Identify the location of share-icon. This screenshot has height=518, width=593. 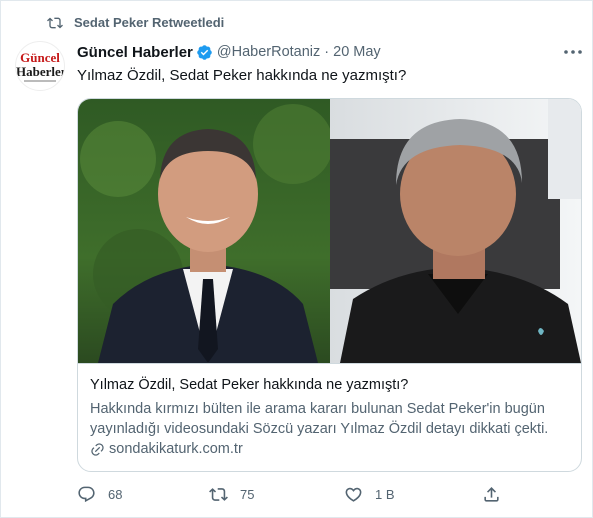
(491, 494).